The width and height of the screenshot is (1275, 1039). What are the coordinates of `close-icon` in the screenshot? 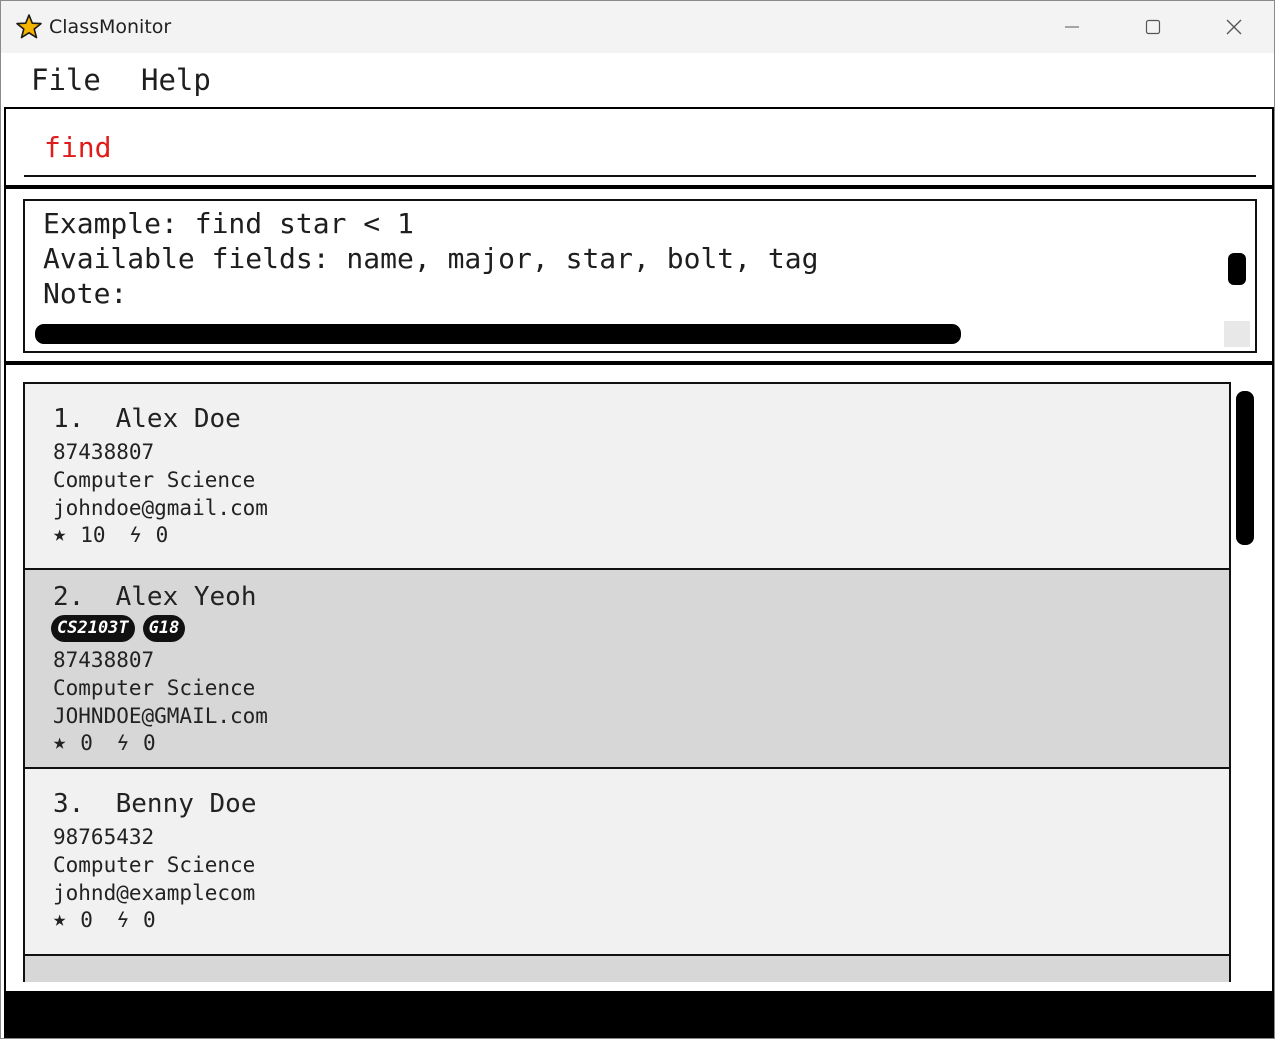 It's located at (1234, 27).